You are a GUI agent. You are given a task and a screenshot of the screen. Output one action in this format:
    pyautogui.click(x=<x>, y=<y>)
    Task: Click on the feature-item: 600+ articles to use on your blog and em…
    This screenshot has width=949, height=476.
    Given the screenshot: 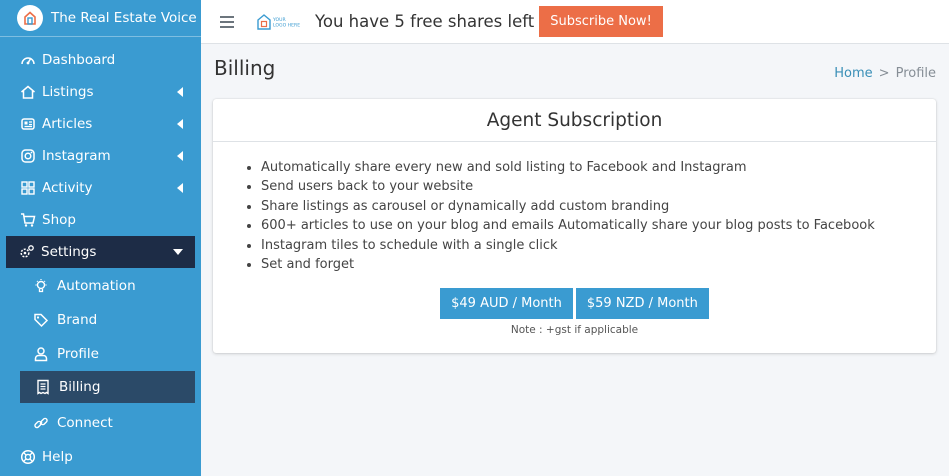 What is the action you would take?
    pyautogui.click(x=598, y=225)
    